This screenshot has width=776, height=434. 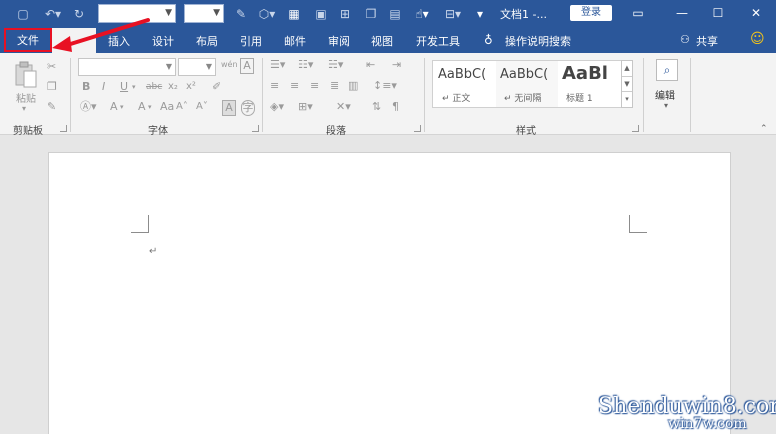 I want to click on italic-button: I, so click(x=103, y=87).